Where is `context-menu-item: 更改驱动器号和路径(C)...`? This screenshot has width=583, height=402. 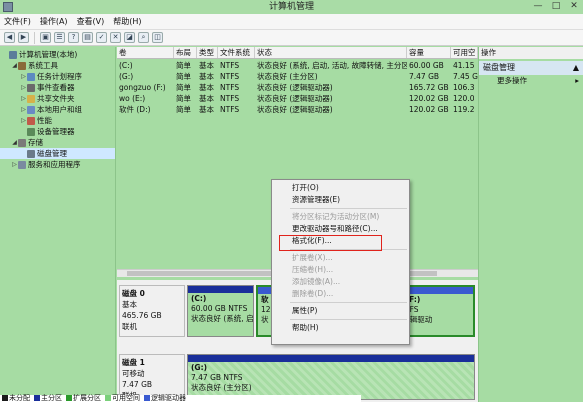 context-menu-item: 更改驱动器号和路径(C)... is located at coordinates (340, 229).